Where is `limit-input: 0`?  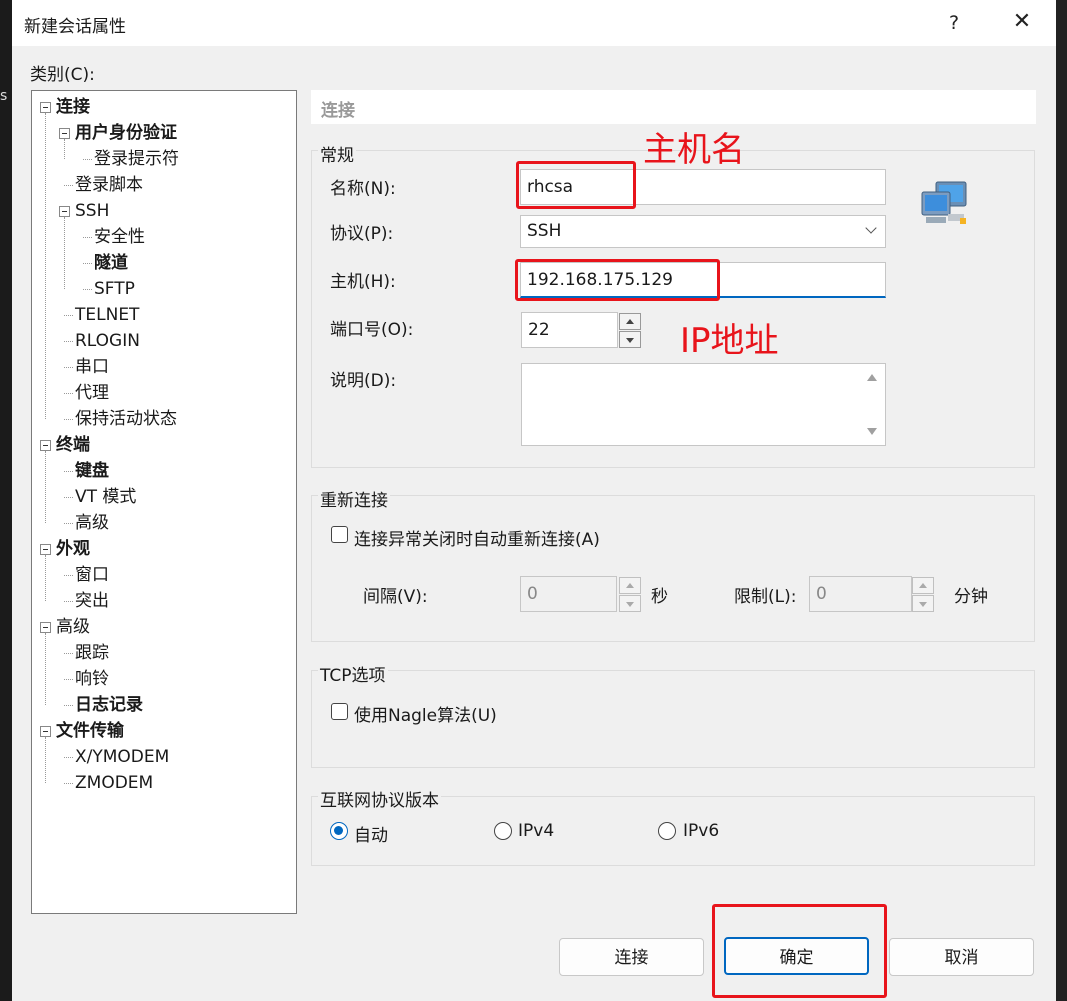 limit-input: 0 is located at coordinates (860, 594).